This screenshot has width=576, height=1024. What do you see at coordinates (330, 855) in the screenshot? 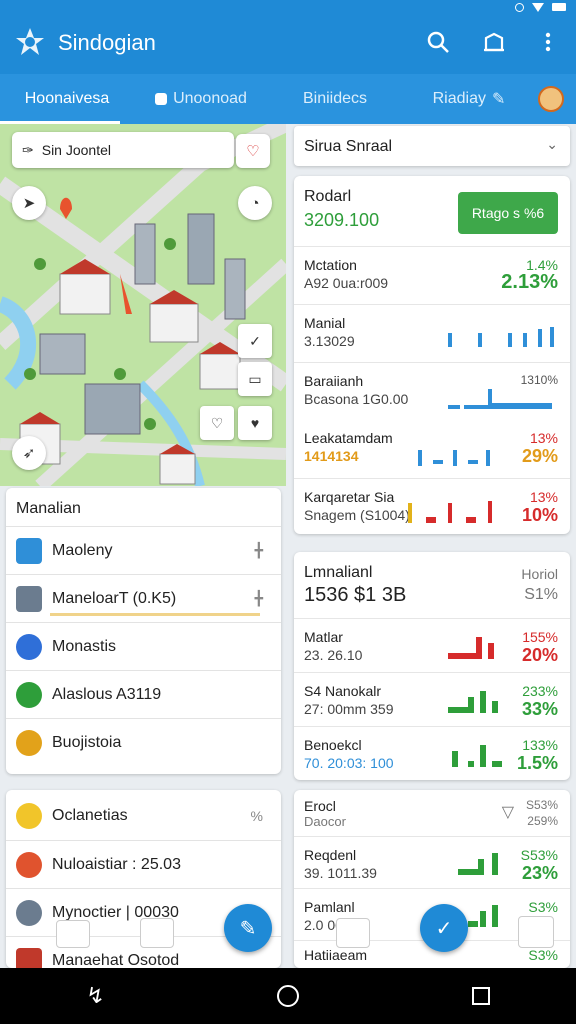
I see `row-label: Reqdenl` at bounding box center [330, 855].